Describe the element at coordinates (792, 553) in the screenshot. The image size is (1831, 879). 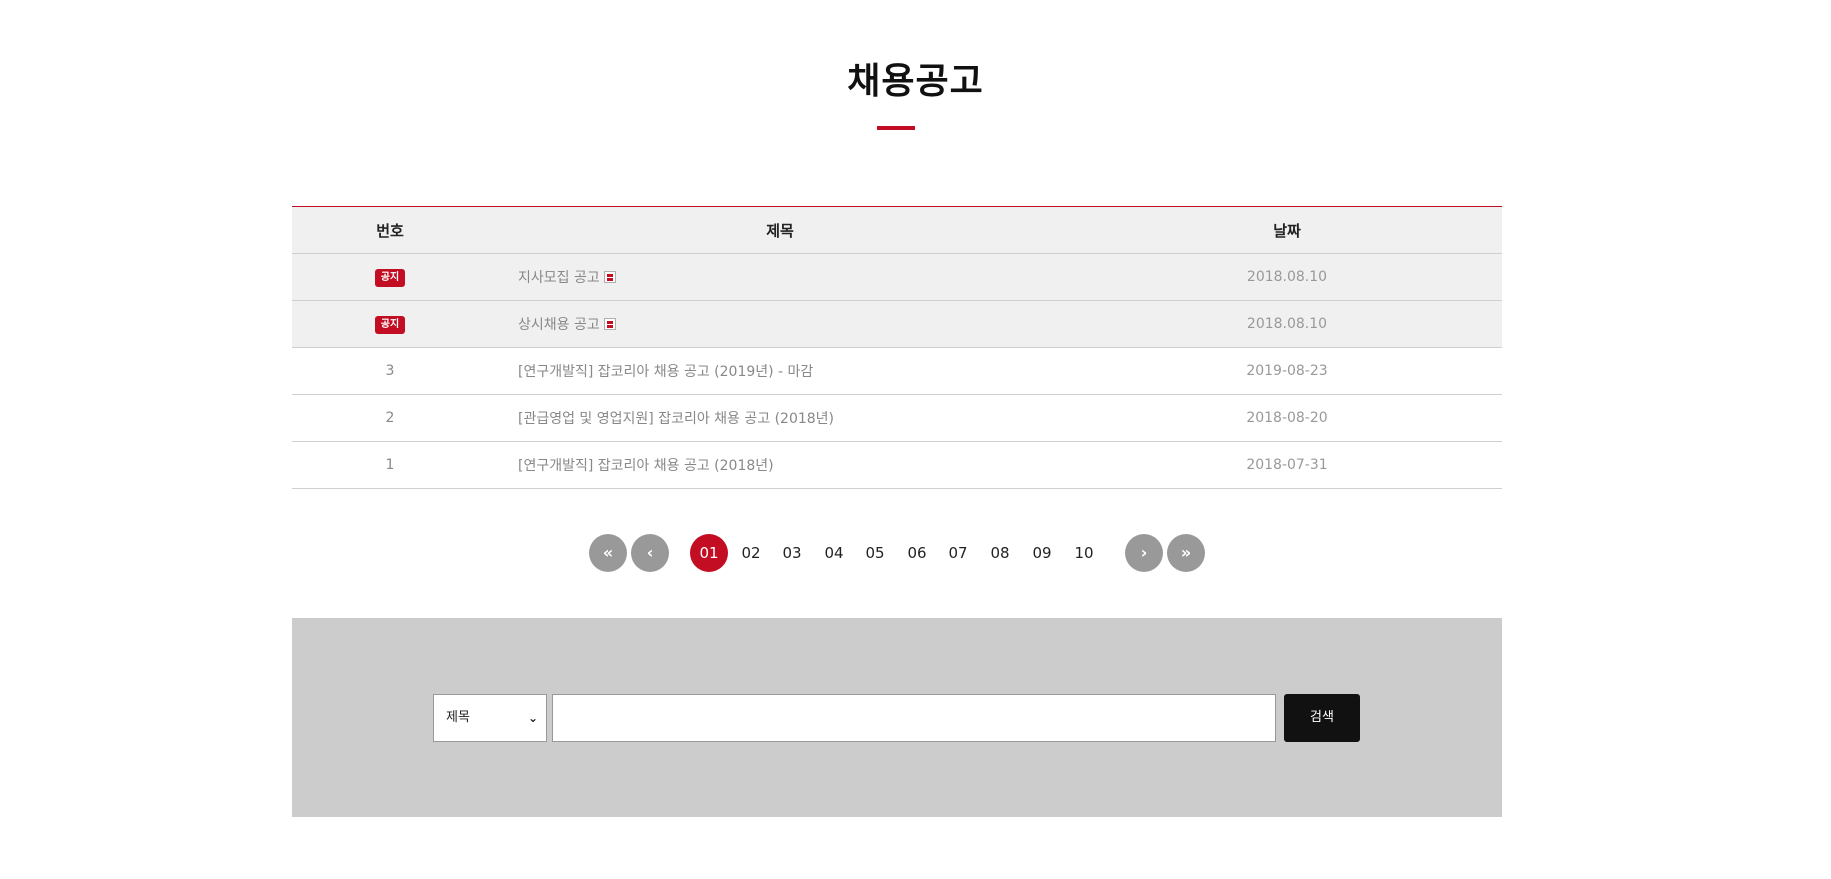
I see `page-button-03: 03` at that location.